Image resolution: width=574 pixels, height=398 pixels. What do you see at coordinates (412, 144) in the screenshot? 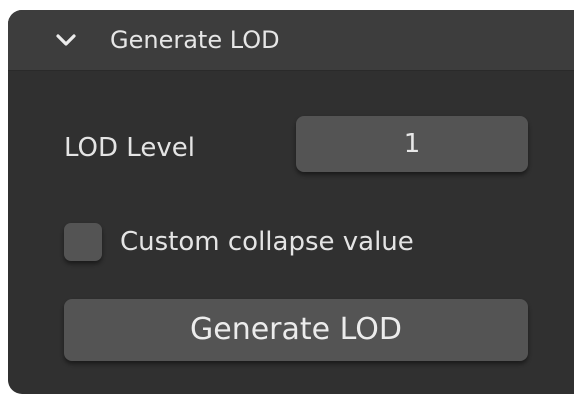
I see `lod-level-field: 1` at bounding box center [412, 144].